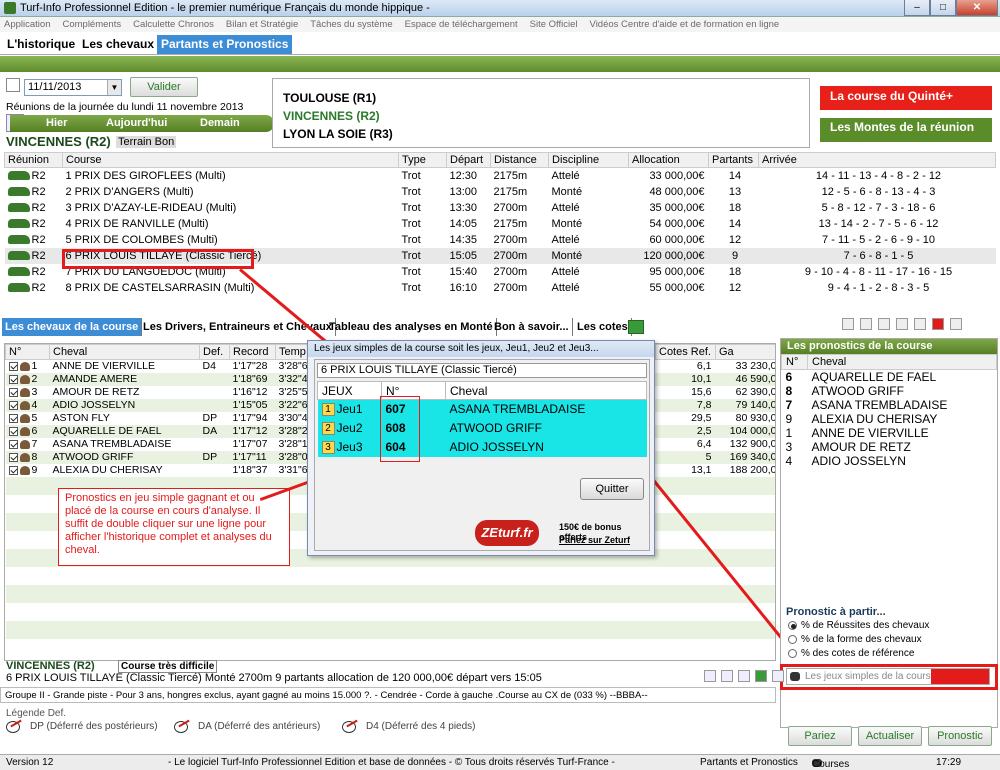 The image size is (1000, 770). What do you see at coordinates (391, 648) in the screenshot?
I see `empty-row` at bounding box center [391, 648].